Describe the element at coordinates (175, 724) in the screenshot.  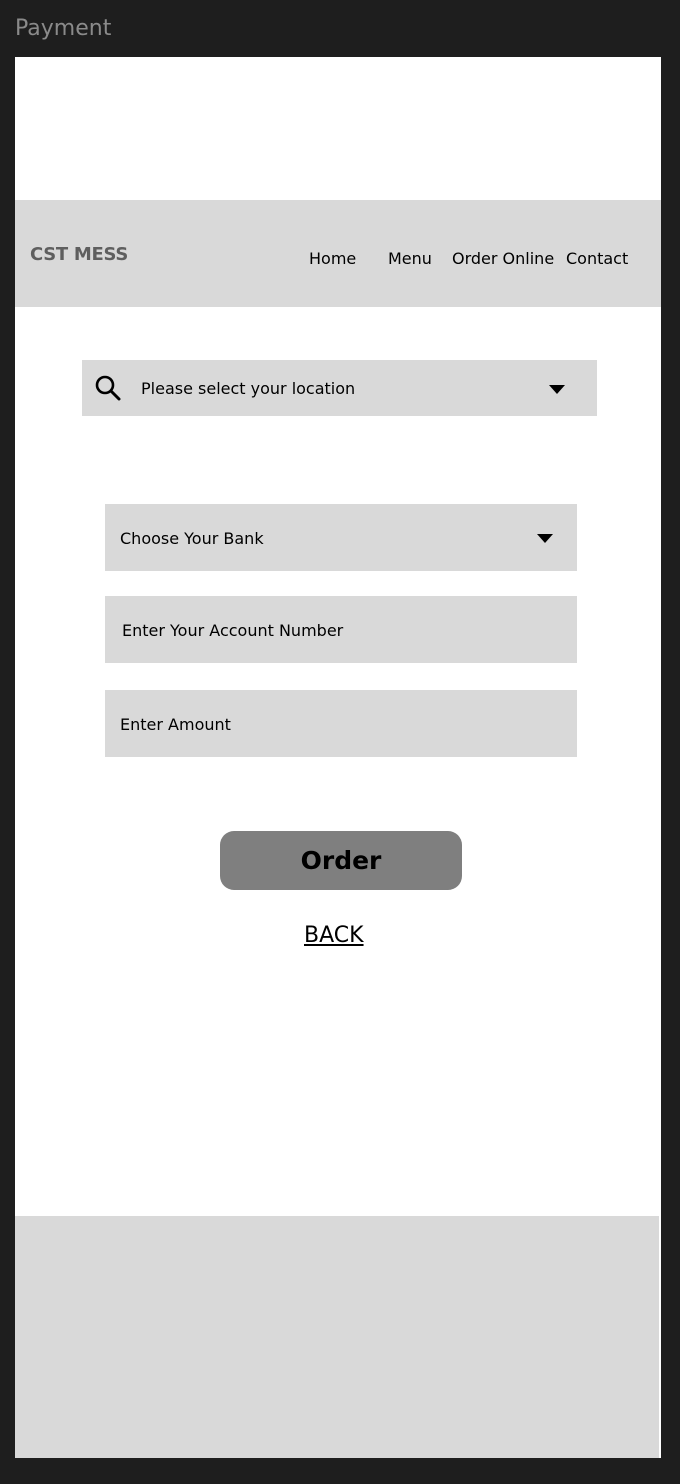
I see `amount-placeholder: Enter Amount` at that location.